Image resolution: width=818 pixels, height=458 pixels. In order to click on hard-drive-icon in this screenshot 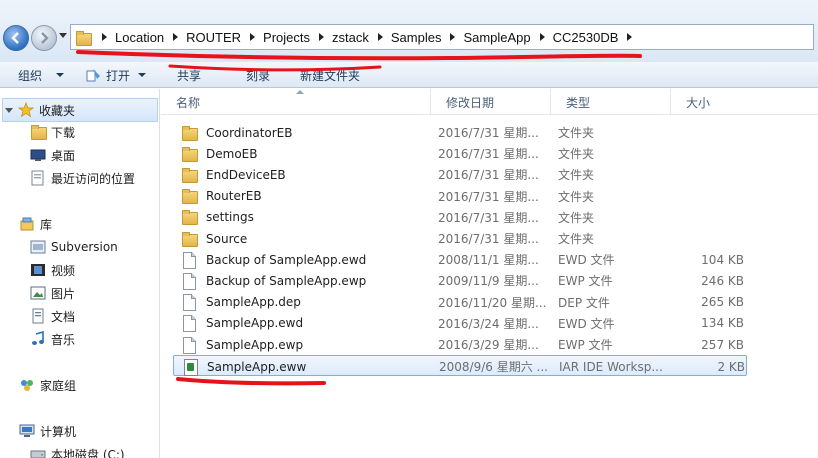, I will do `click(38, 454)`.